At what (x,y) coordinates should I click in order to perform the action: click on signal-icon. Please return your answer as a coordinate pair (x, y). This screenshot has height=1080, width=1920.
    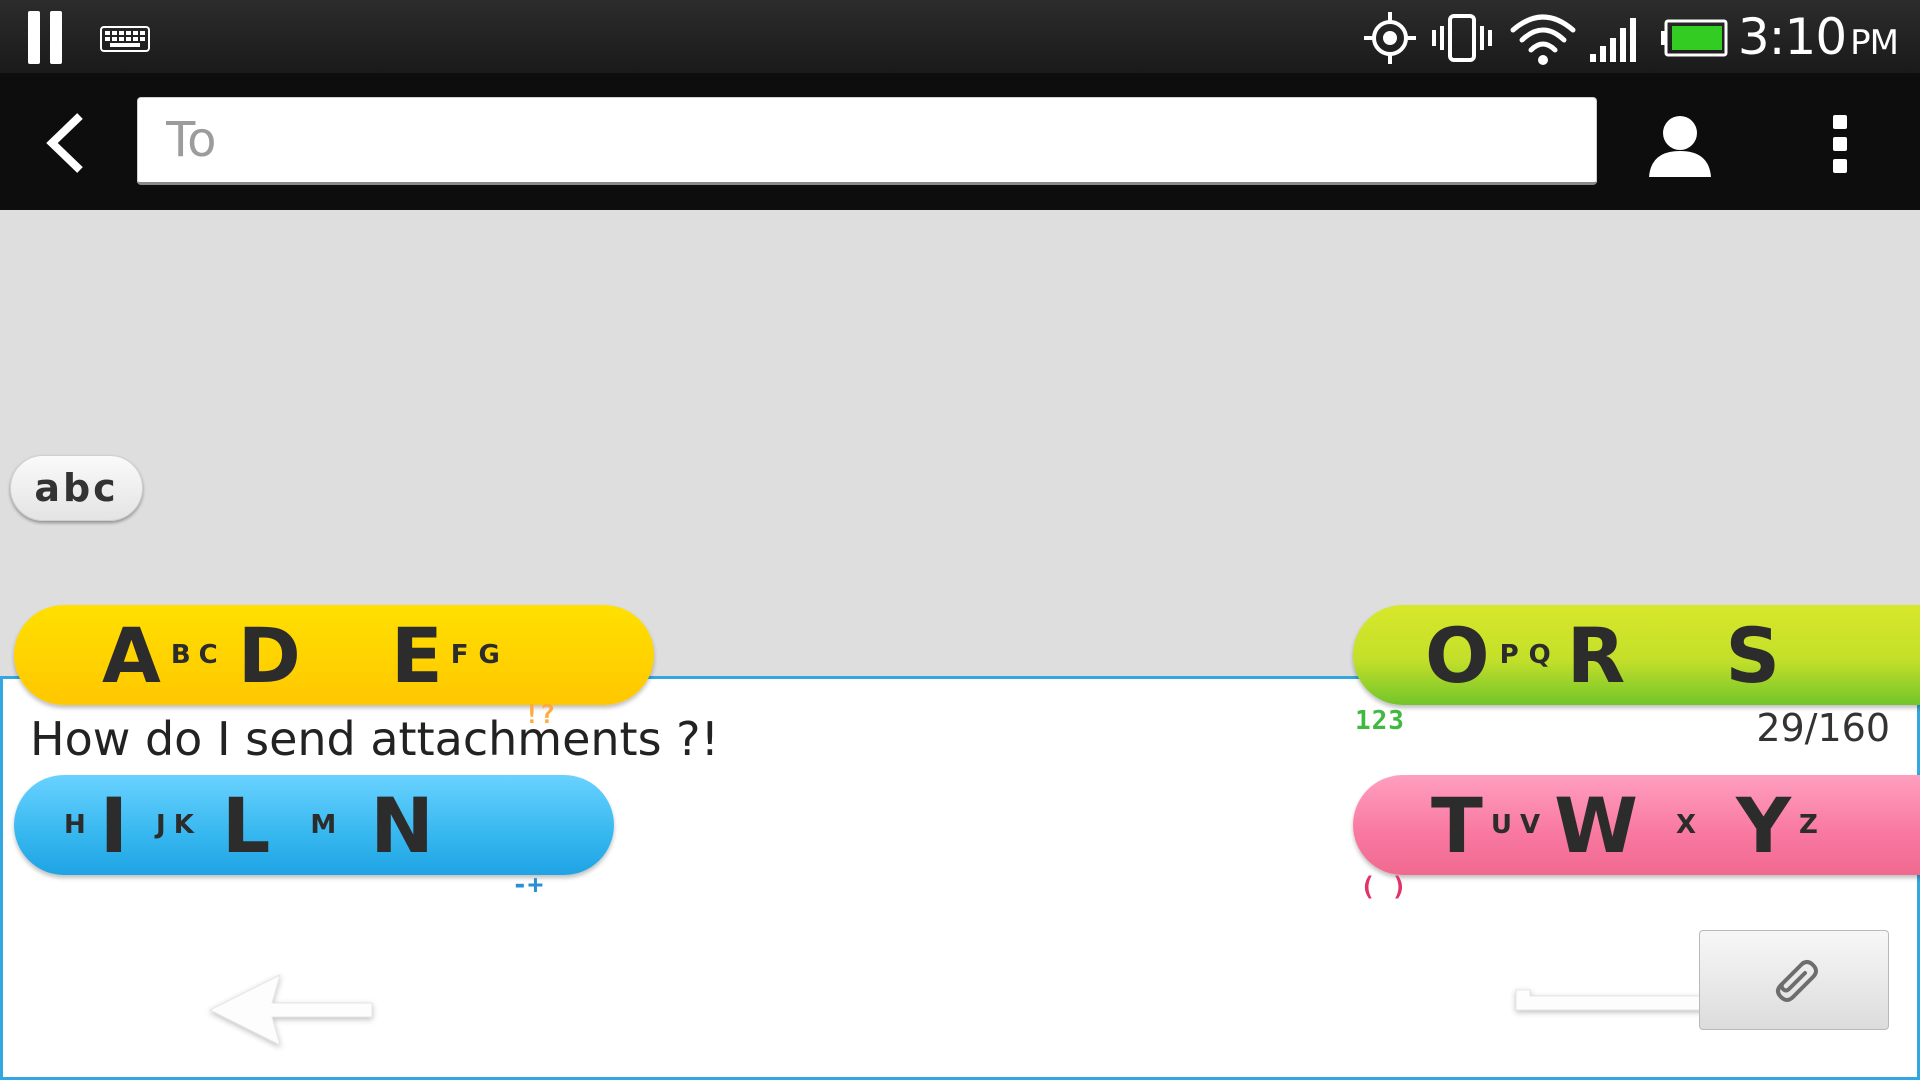
    Looking at the image, I should click on (1613, 40).